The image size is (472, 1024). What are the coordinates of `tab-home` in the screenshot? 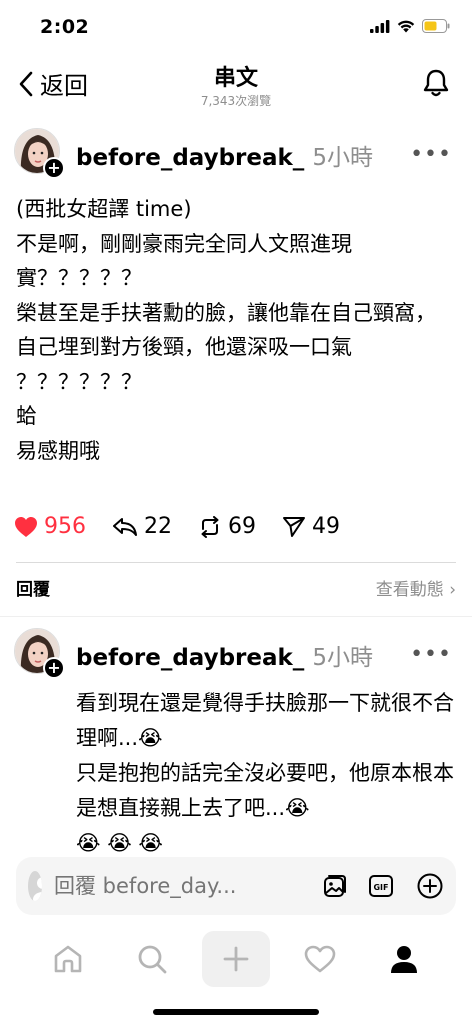 It's located at (68, 959).